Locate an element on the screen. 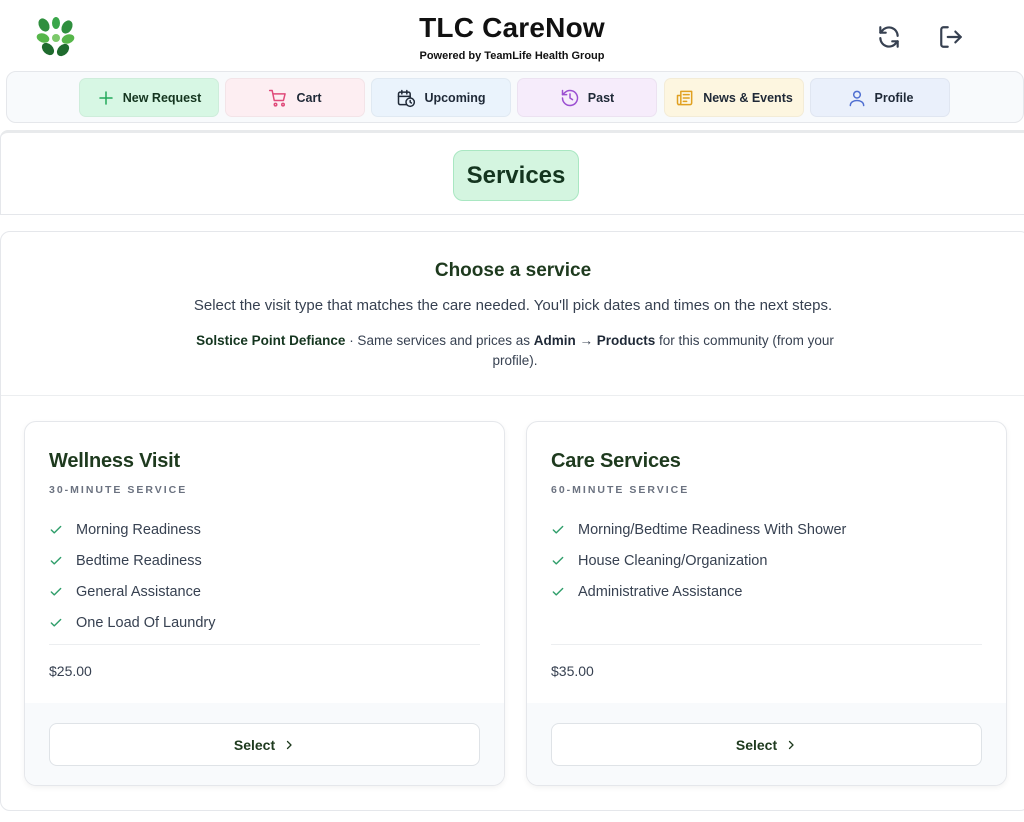 This screenshot has width=1024, height=822. community-name: Solstice Point Defiance is located at coordinates (271, 340).